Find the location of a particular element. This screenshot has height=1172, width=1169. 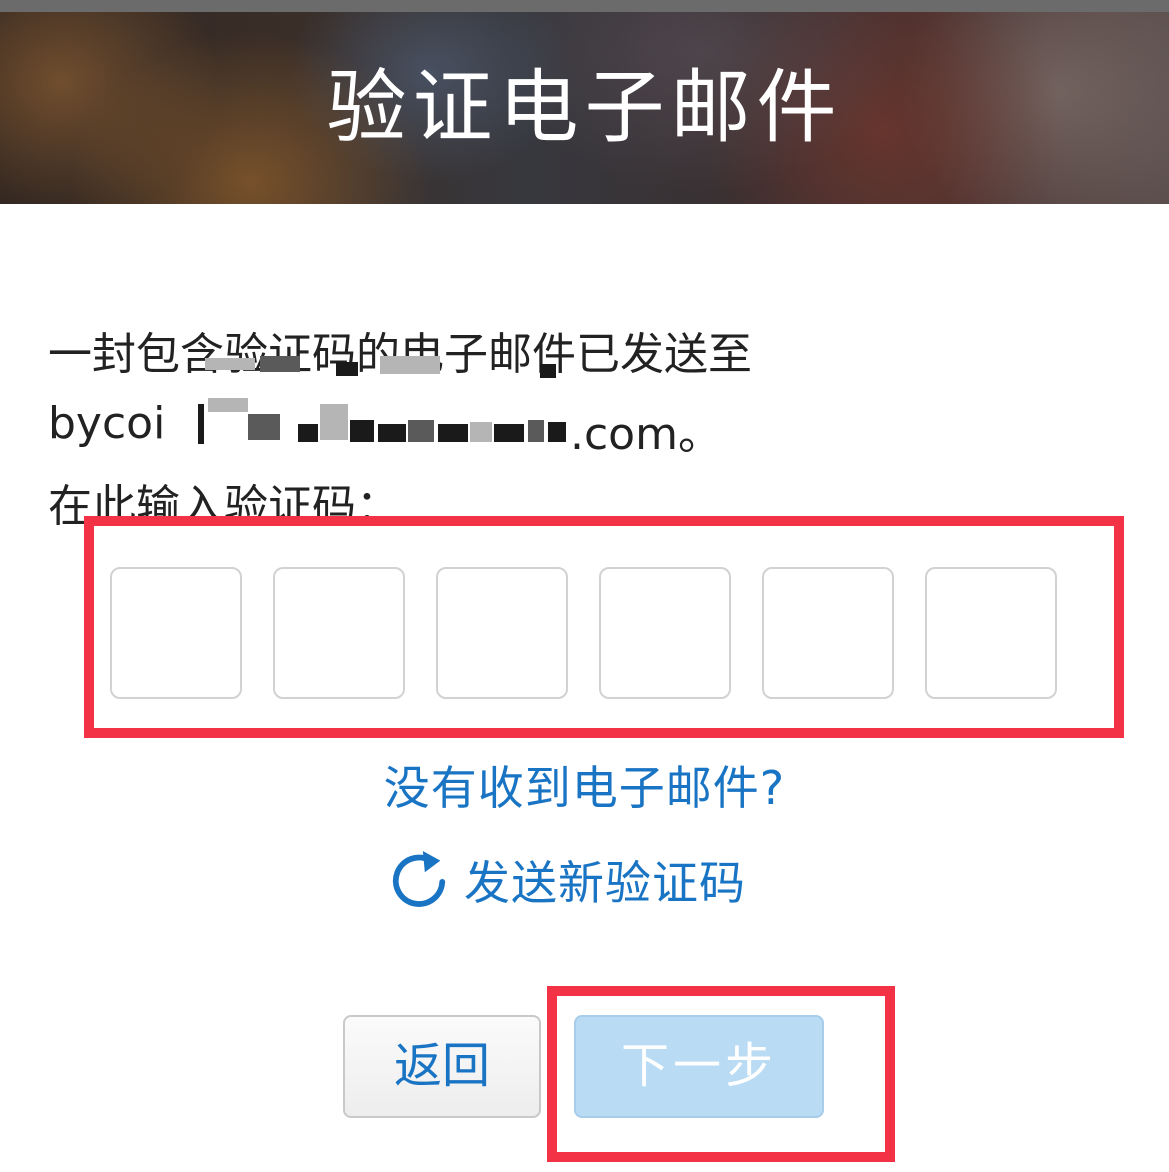

back-button: 返回 is located at coordinates (442, 1066).